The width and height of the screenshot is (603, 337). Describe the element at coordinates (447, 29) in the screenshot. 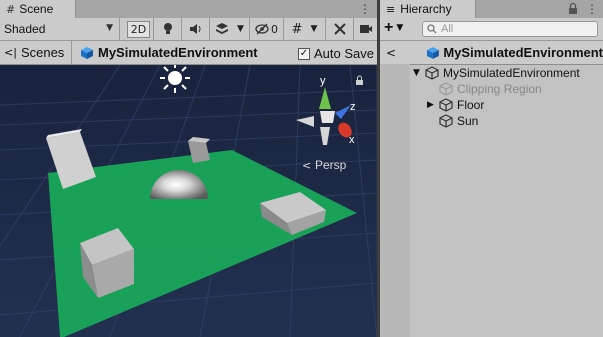

I see `search-placeholder: All` at that location.